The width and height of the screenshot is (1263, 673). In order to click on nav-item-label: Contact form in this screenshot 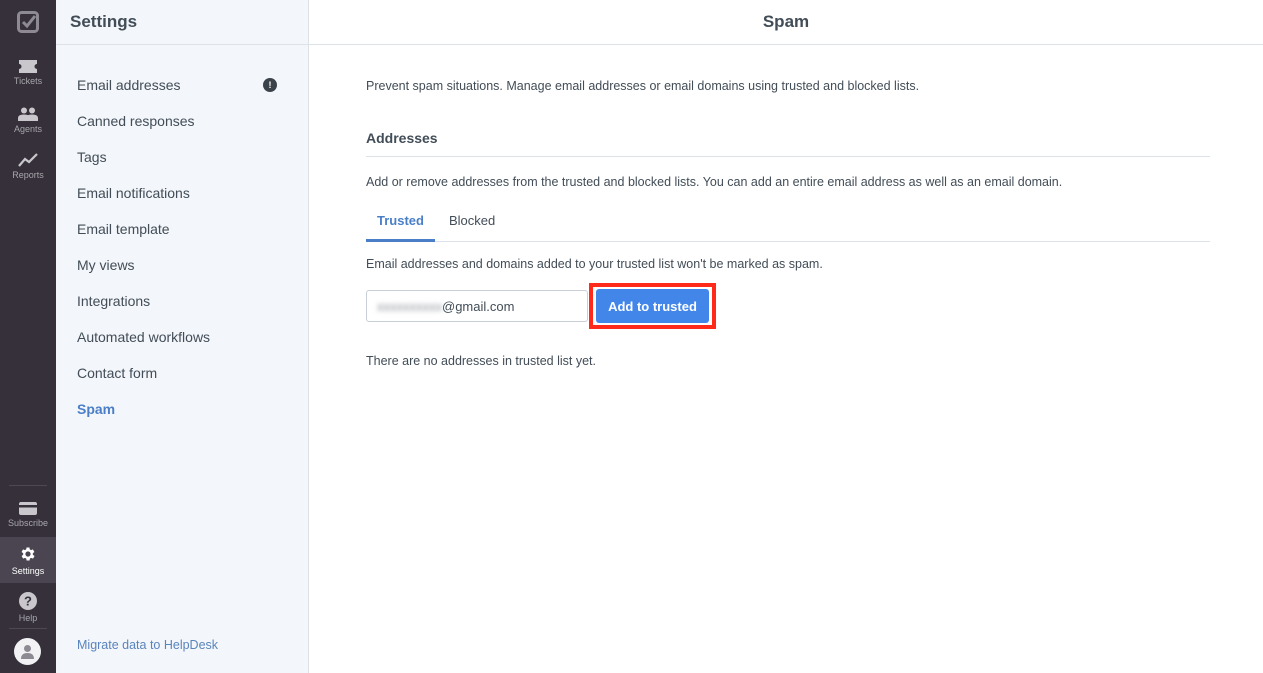, I will do `click(117, 373)`.